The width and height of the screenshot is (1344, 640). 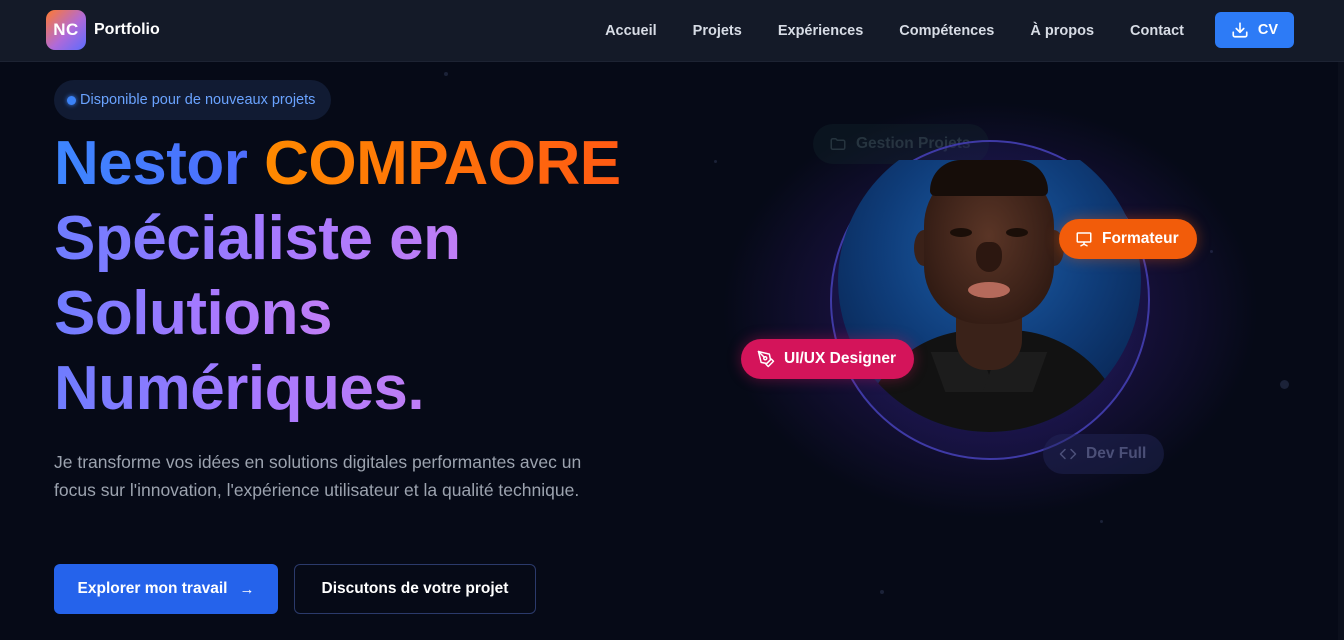 What do you see at coordinates (840, 358) in the screenshot?
I see `tag-uiux-label: UI/UX Designer` at bounding box center [840, 358].